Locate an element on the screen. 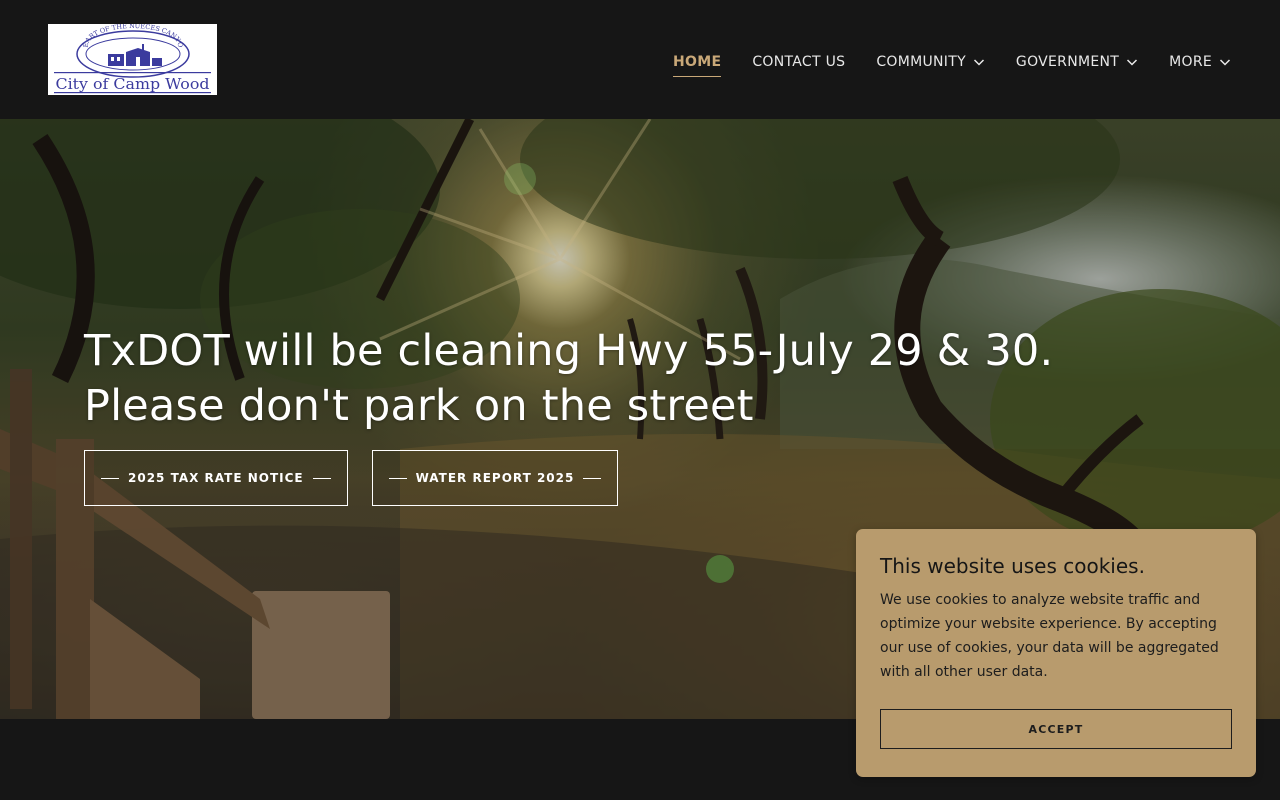 The image size is (1280, 800). nav-item-label: COMMUNITY is located at coordinates (921, 62).